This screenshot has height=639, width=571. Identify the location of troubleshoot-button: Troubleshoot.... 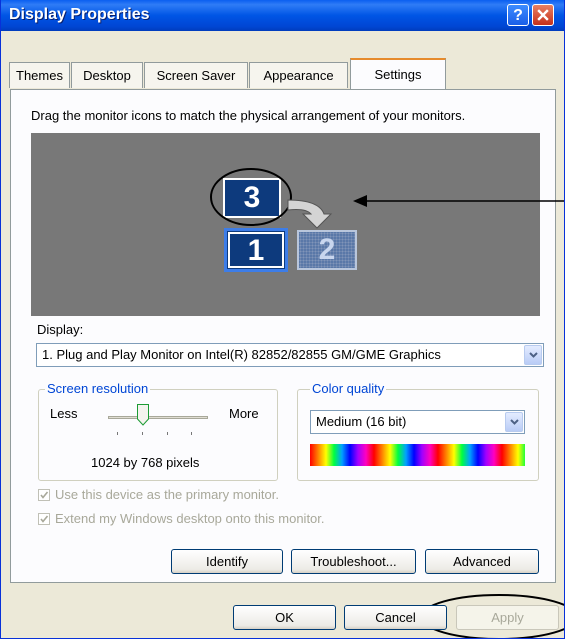
(353, 561).